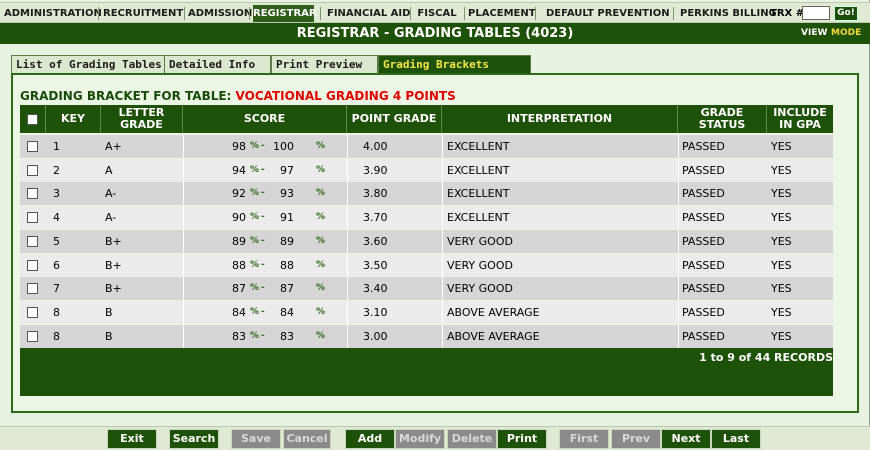 The image size is (870, 450). Describe the element at coordinates (454, 64) in the screenshot. I see `tab-grading-brackets: Grading Brackets` at that location.